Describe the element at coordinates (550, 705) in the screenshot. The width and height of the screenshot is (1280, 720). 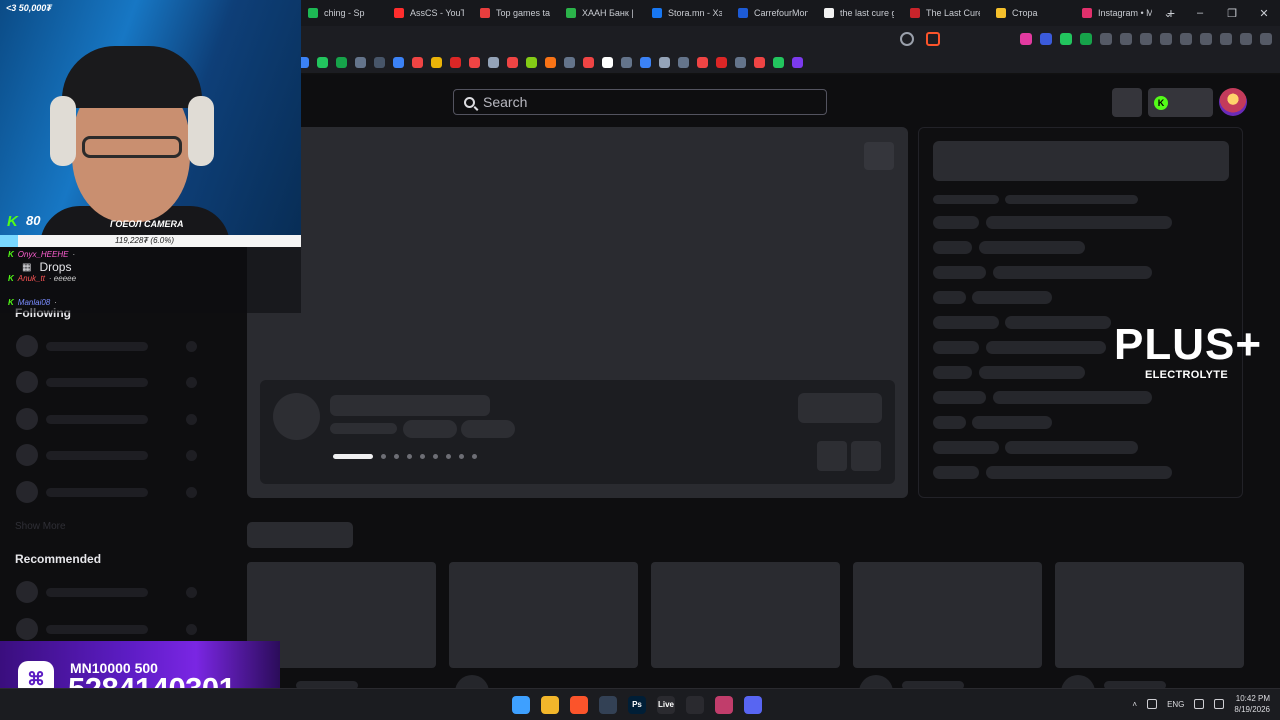
I see `file-explorer-icon` at that location.